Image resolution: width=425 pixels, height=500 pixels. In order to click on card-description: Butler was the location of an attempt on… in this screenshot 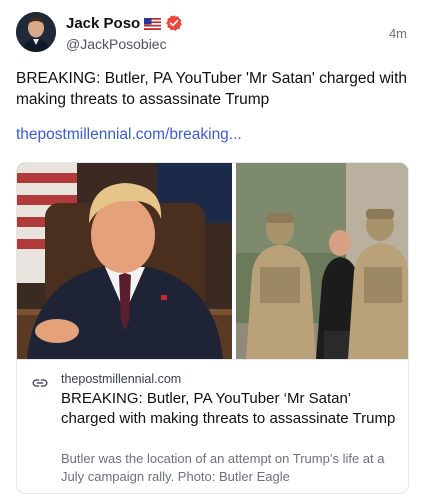, I will do `click(223, 467)`.